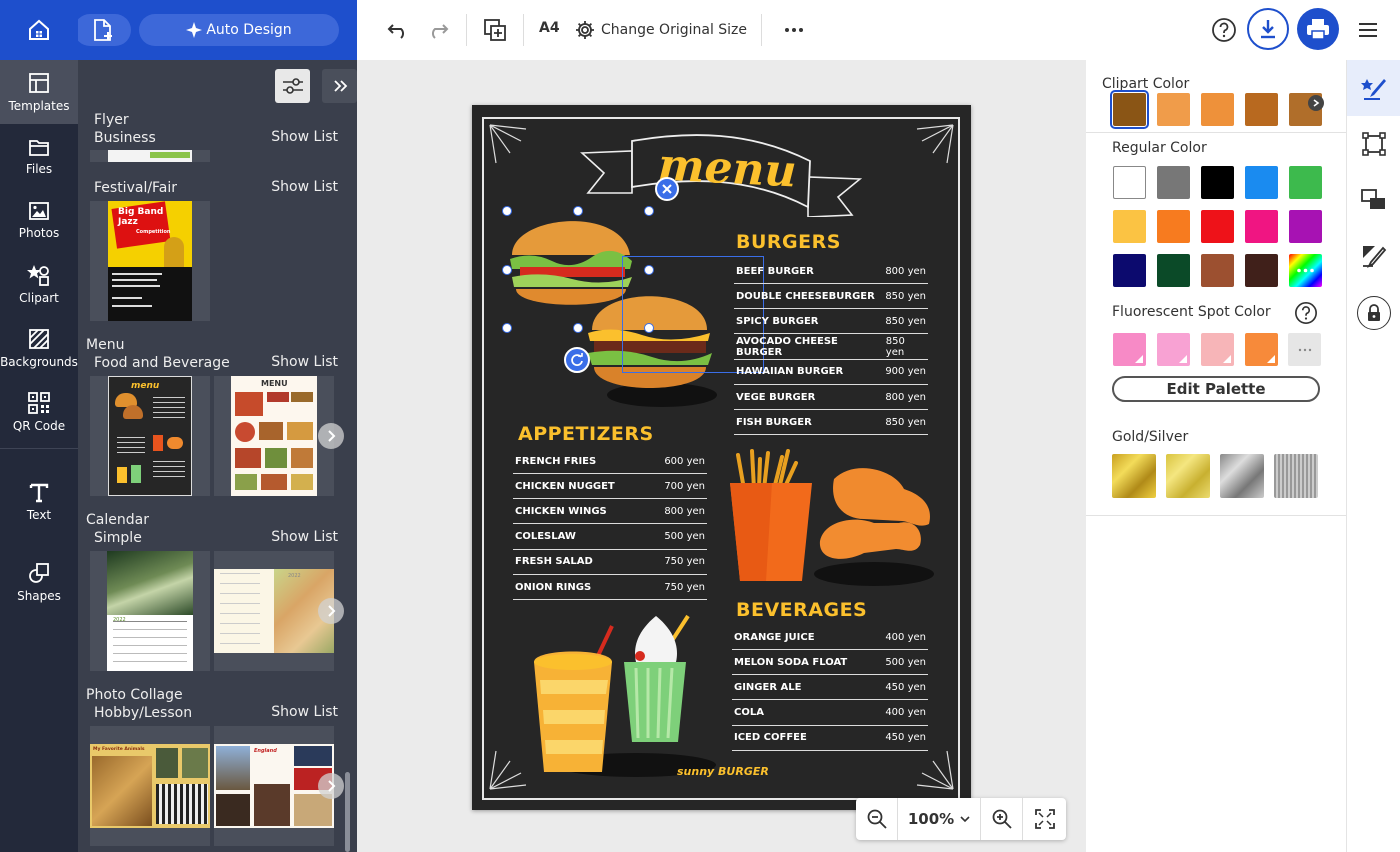 Image resolution: width=1400 pixels, height=852 pixels. What do you see at coordinates (150, 261) in the screenshot?
I see `template-thumbnail-festival: Big Band Jazz Competition` at bounding box center [150, 261].